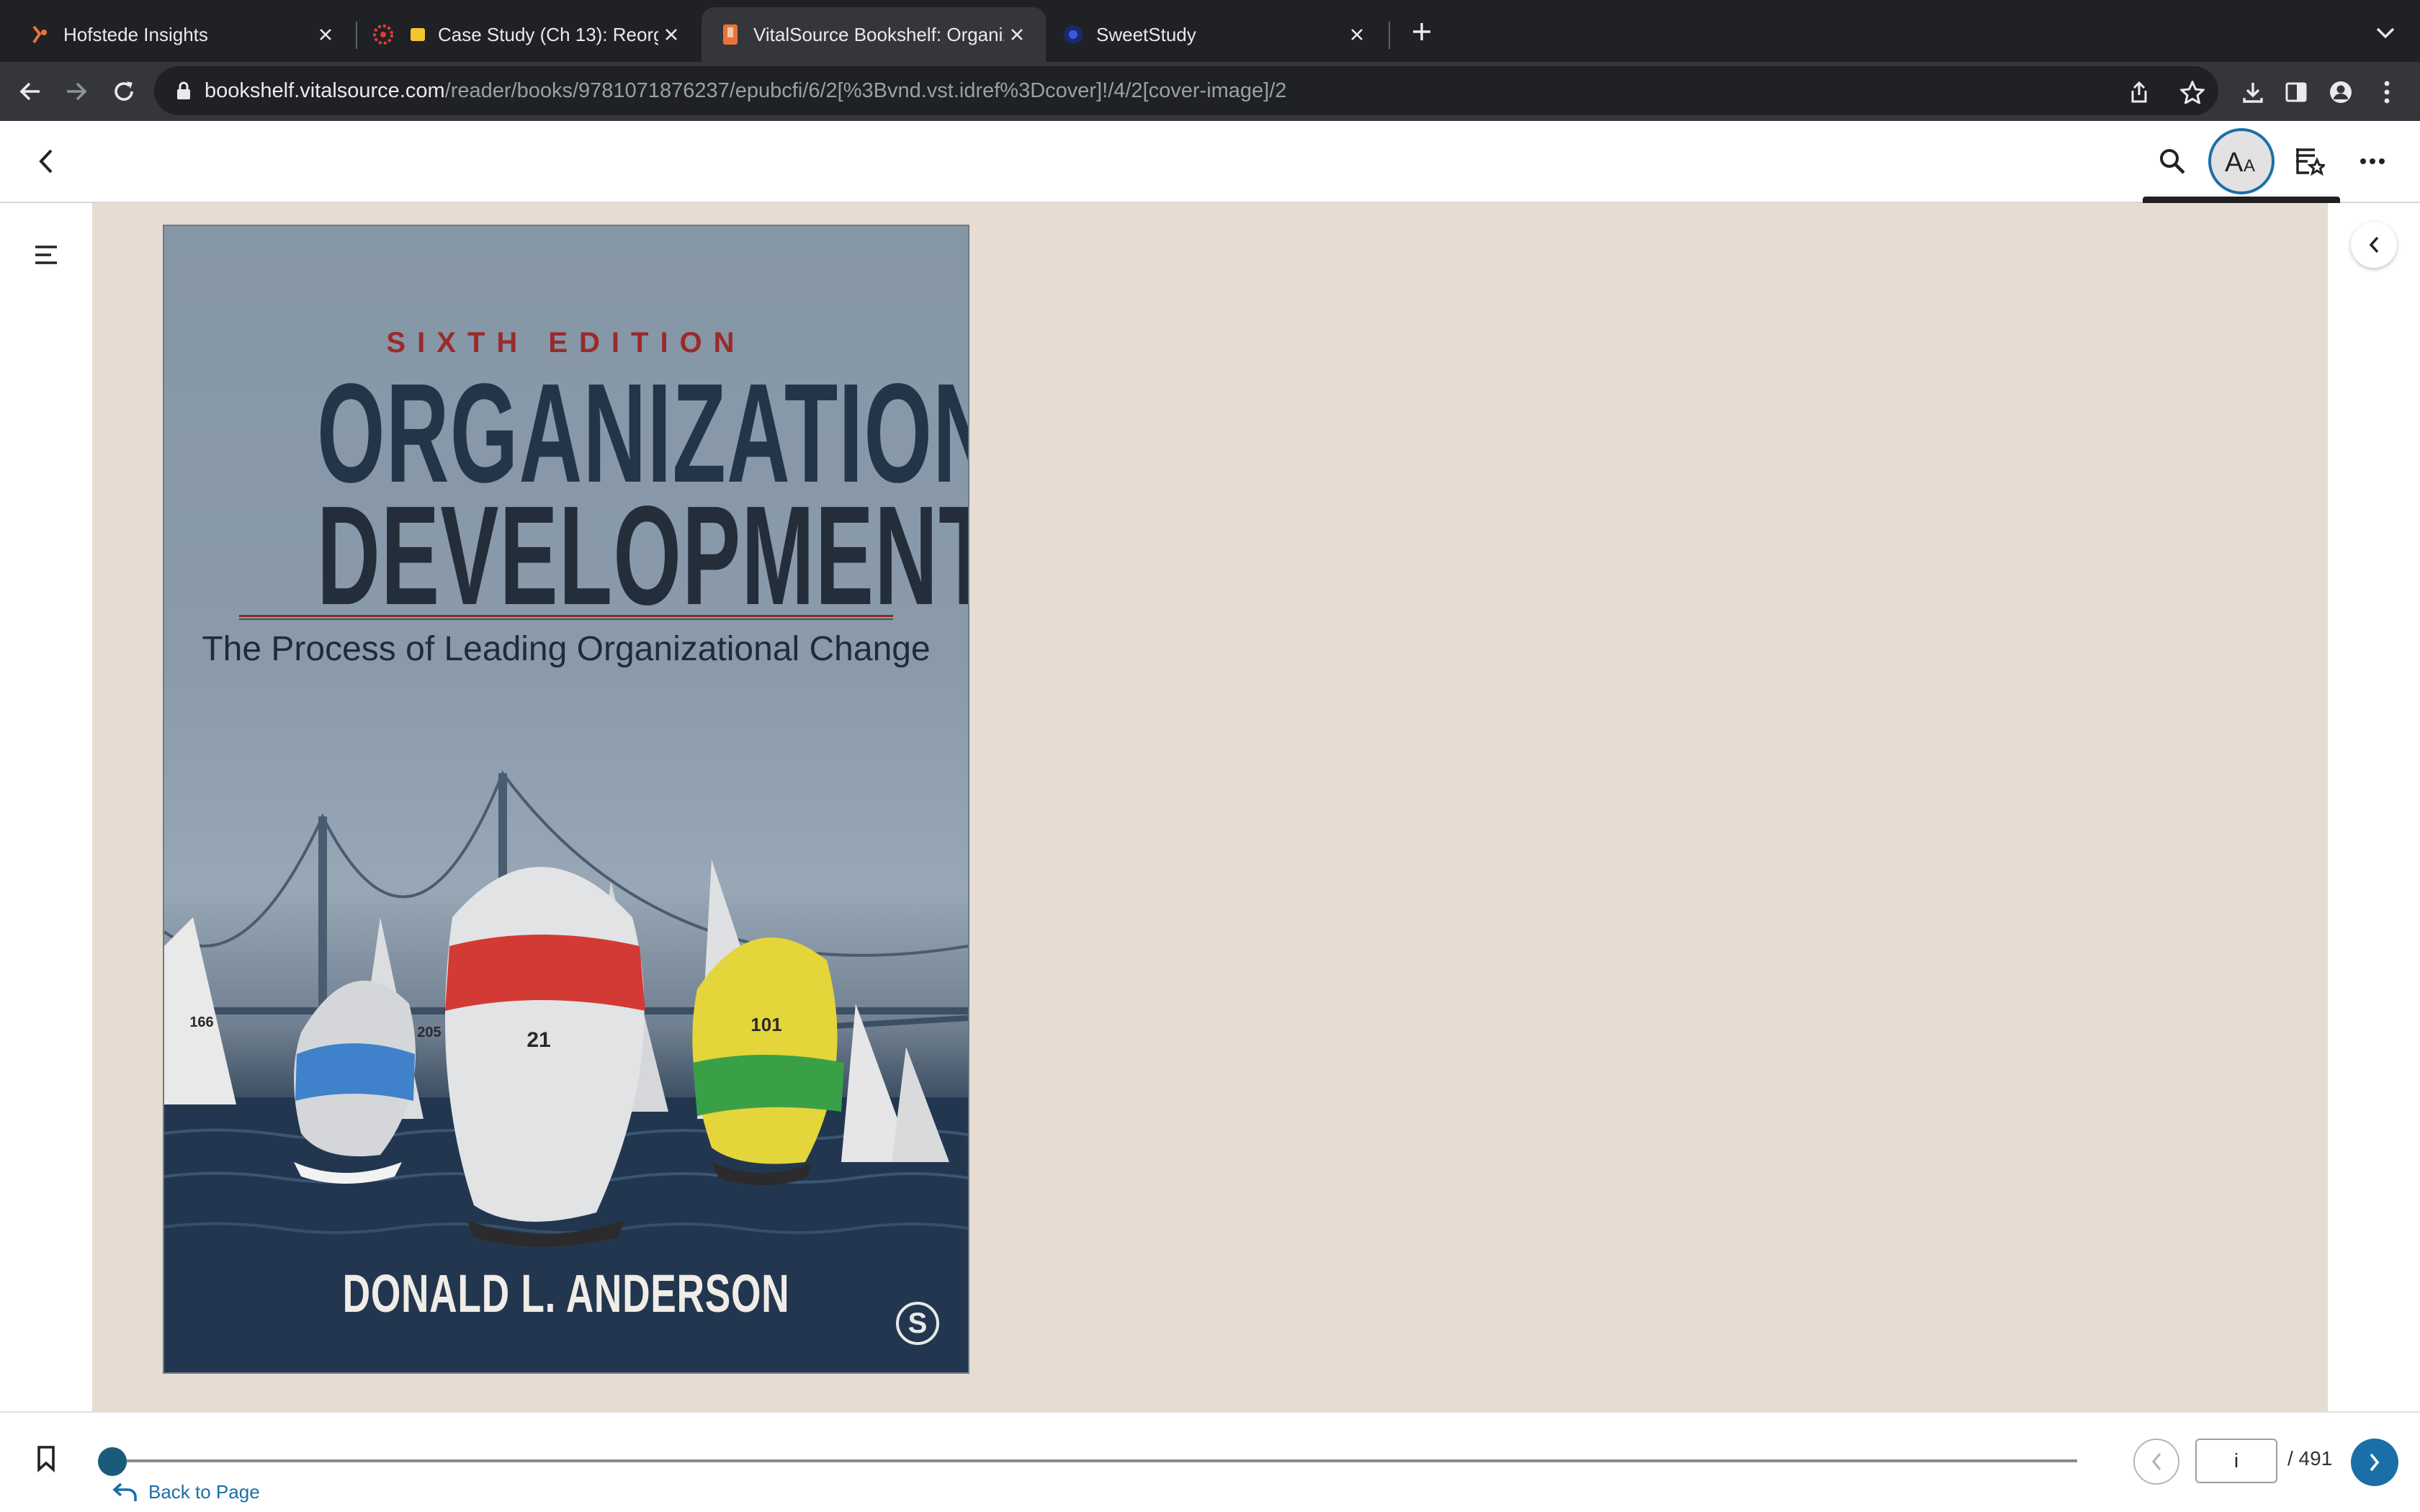 The width and height of the screenshot is (2420, 1512). I want to click on more-horizontal-icon, so click(2372, 161).